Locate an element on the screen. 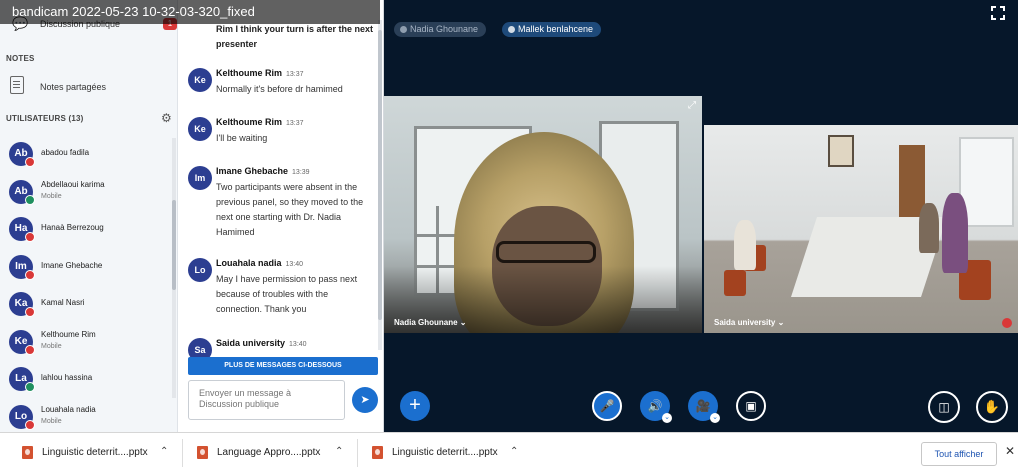 This screenshot has width=1018, height=472. download-filename: Language Appro....pptx is located at coordinates (269, 452).